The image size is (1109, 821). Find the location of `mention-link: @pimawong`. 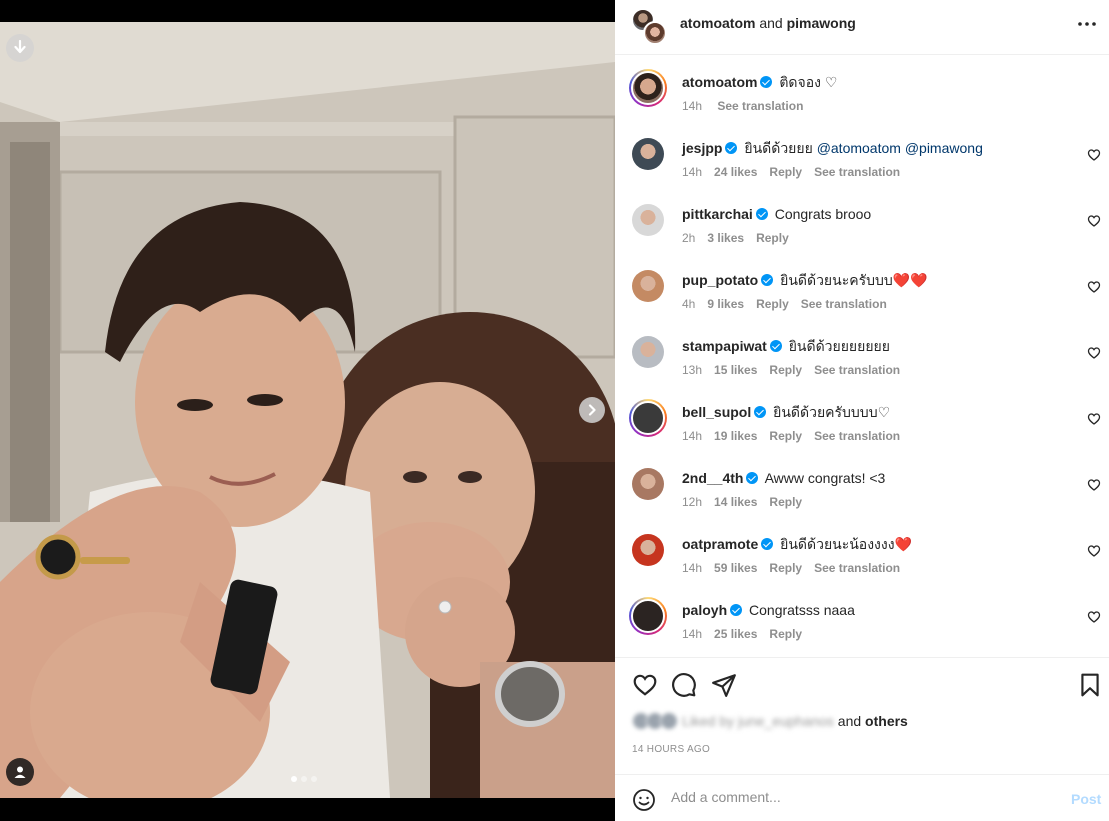

mention-link: @pimawong is located at coordinates (944, 148).